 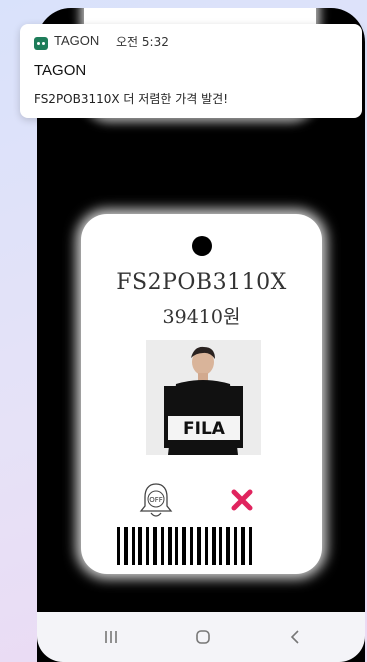 I want to click on recents-icon, so click(x=111, y=637).